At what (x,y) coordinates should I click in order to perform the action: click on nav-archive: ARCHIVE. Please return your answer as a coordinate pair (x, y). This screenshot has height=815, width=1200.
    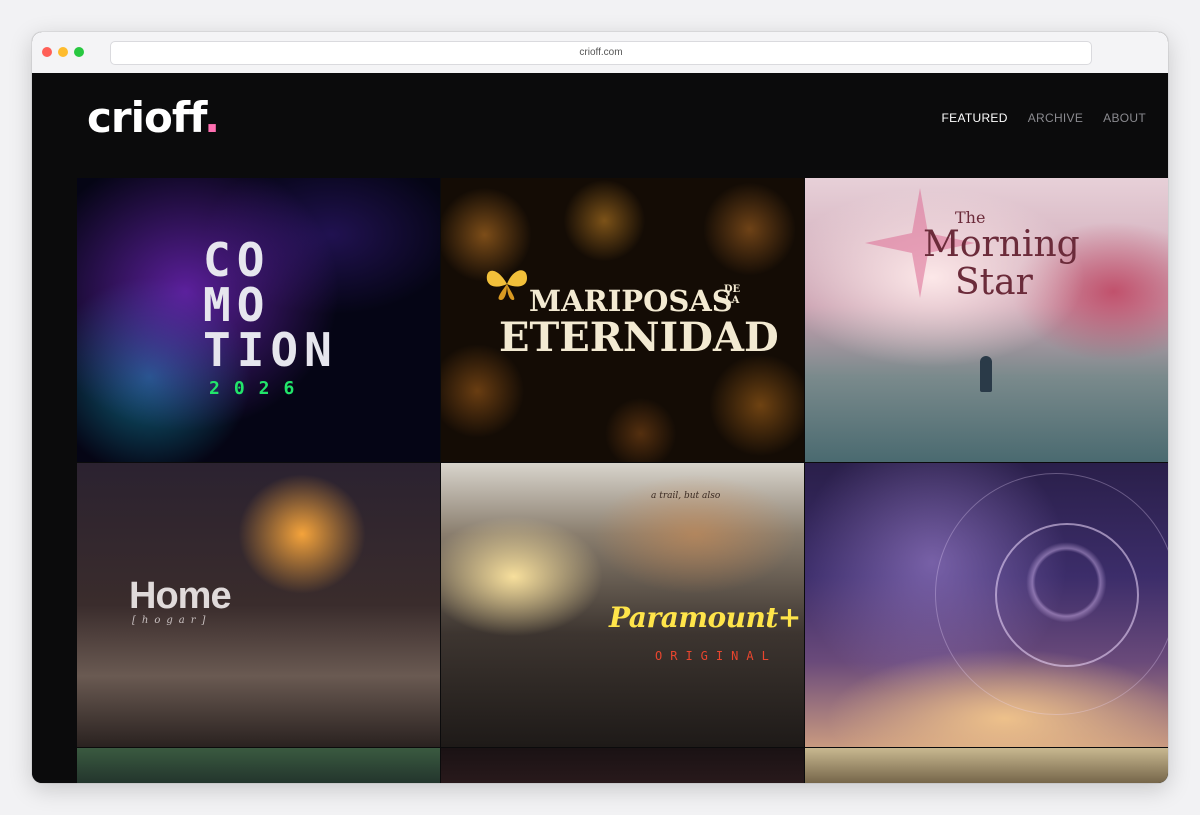
    Looking at the image, I should click on (1055, 118).